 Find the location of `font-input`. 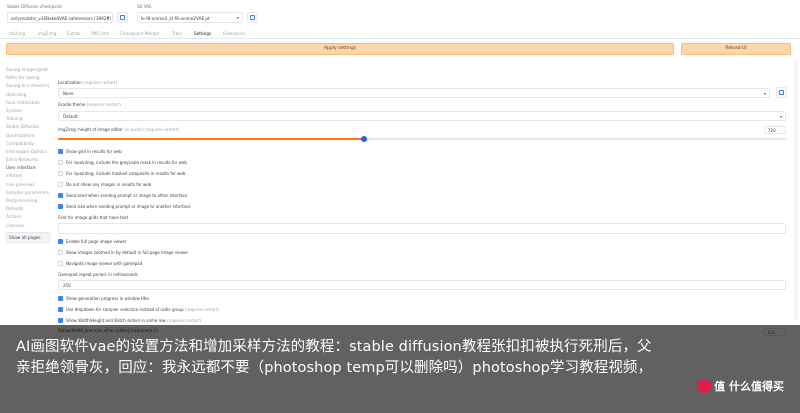

font-input is located at coordinates (422, 228).